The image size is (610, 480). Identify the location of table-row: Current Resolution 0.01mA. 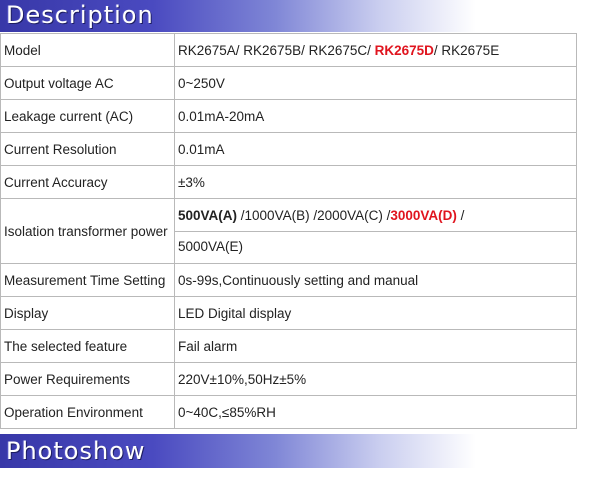
(305, 149).